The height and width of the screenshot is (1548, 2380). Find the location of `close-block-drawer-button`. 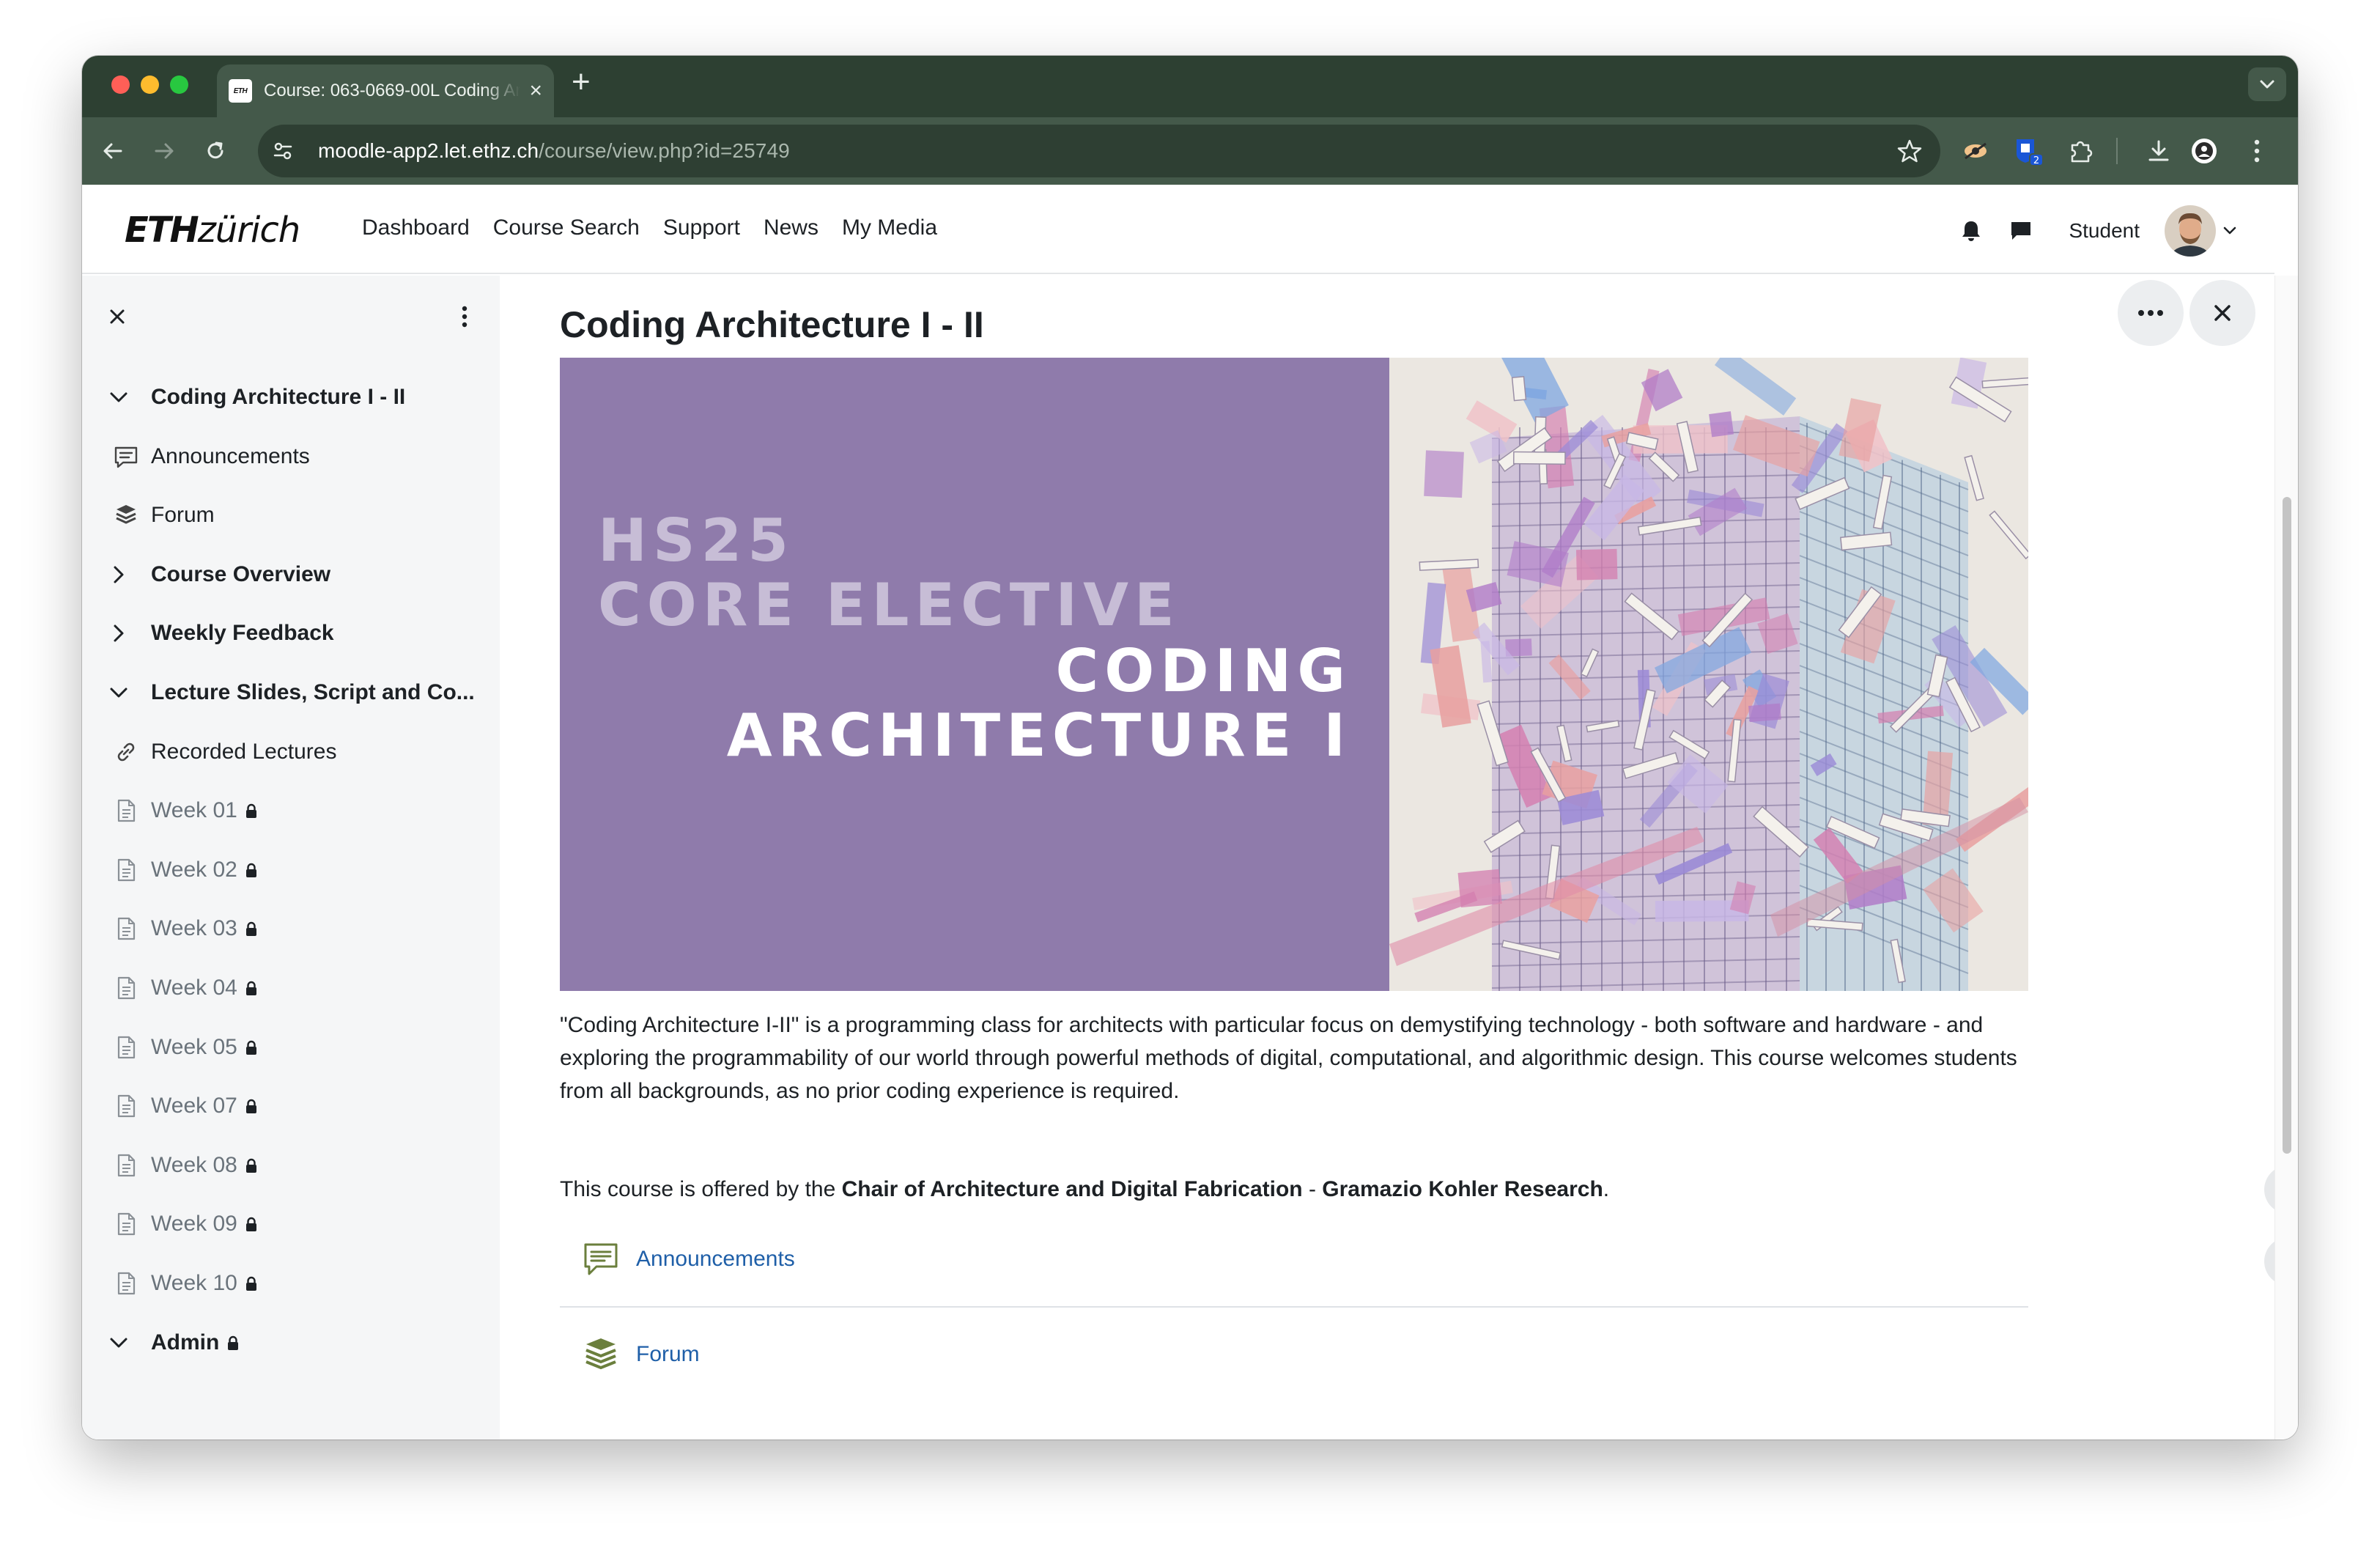

close-block-drawer-button is located at coordinates (2222, 313).